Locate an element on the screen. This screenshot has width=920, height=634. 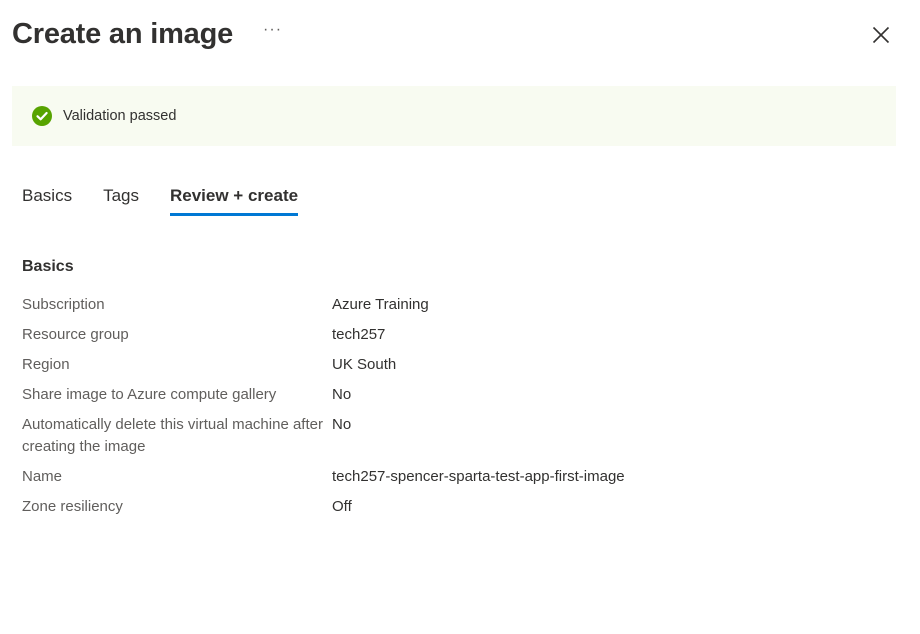
detail-row-region: Region UK South is located at coordinates (422, 369).